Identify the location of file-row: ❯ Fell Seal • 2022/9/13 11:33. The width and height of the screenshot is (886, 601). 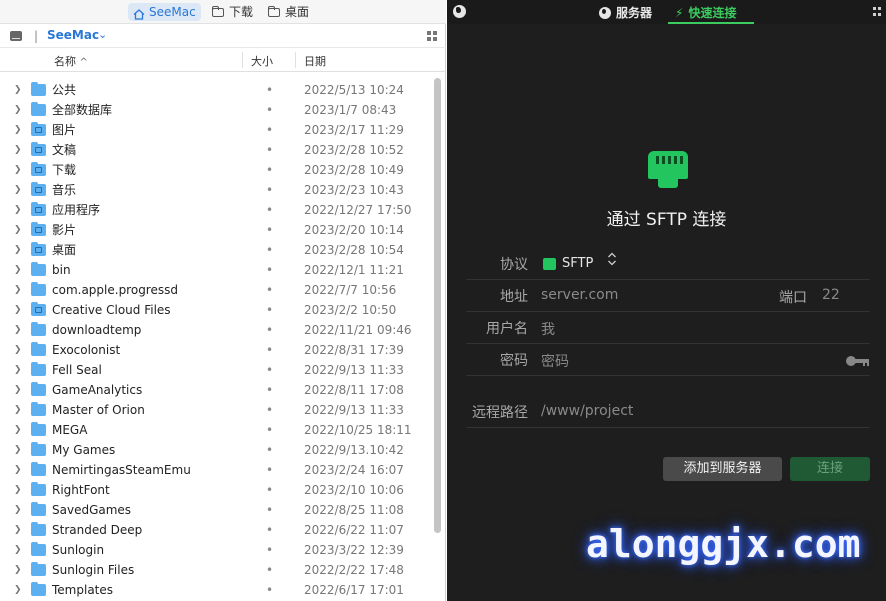
(215, 370).